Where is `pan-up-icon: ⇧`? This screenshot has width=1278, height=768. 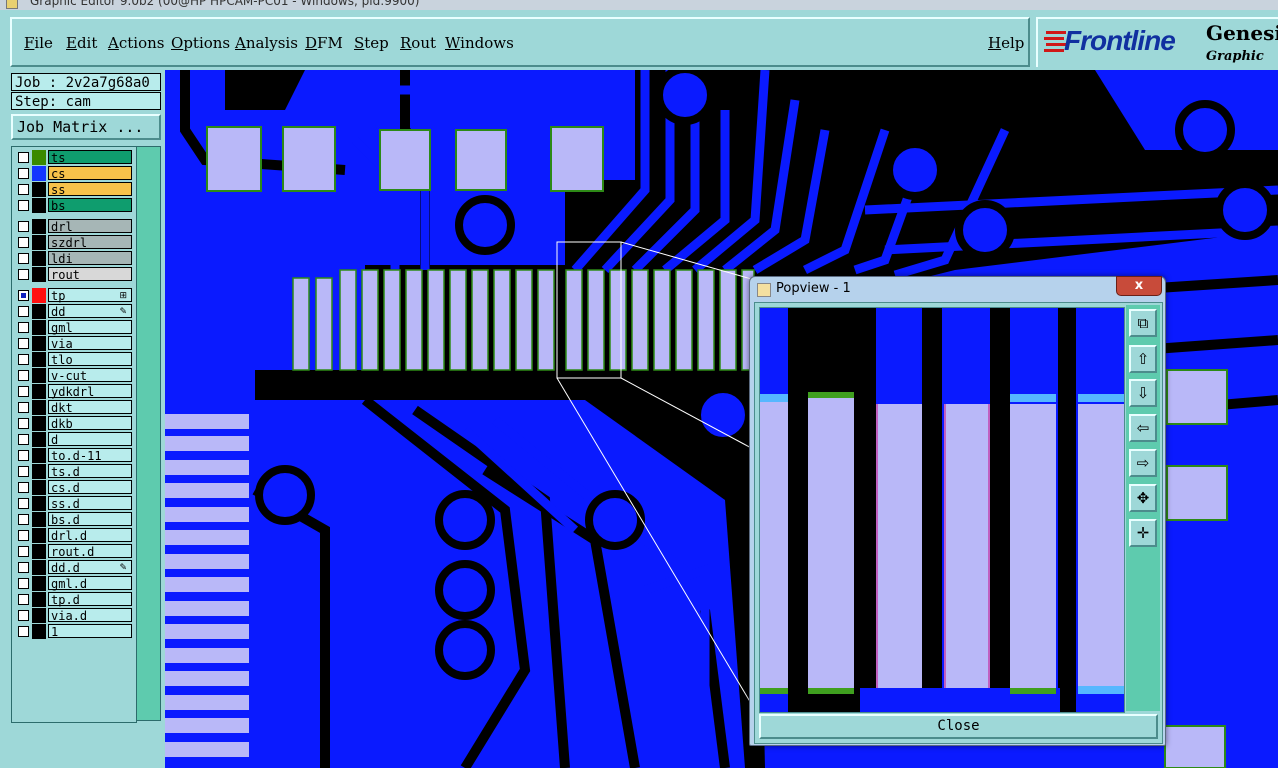
pan-up-icon: ⇧ is located at coordinates (1143, 359).